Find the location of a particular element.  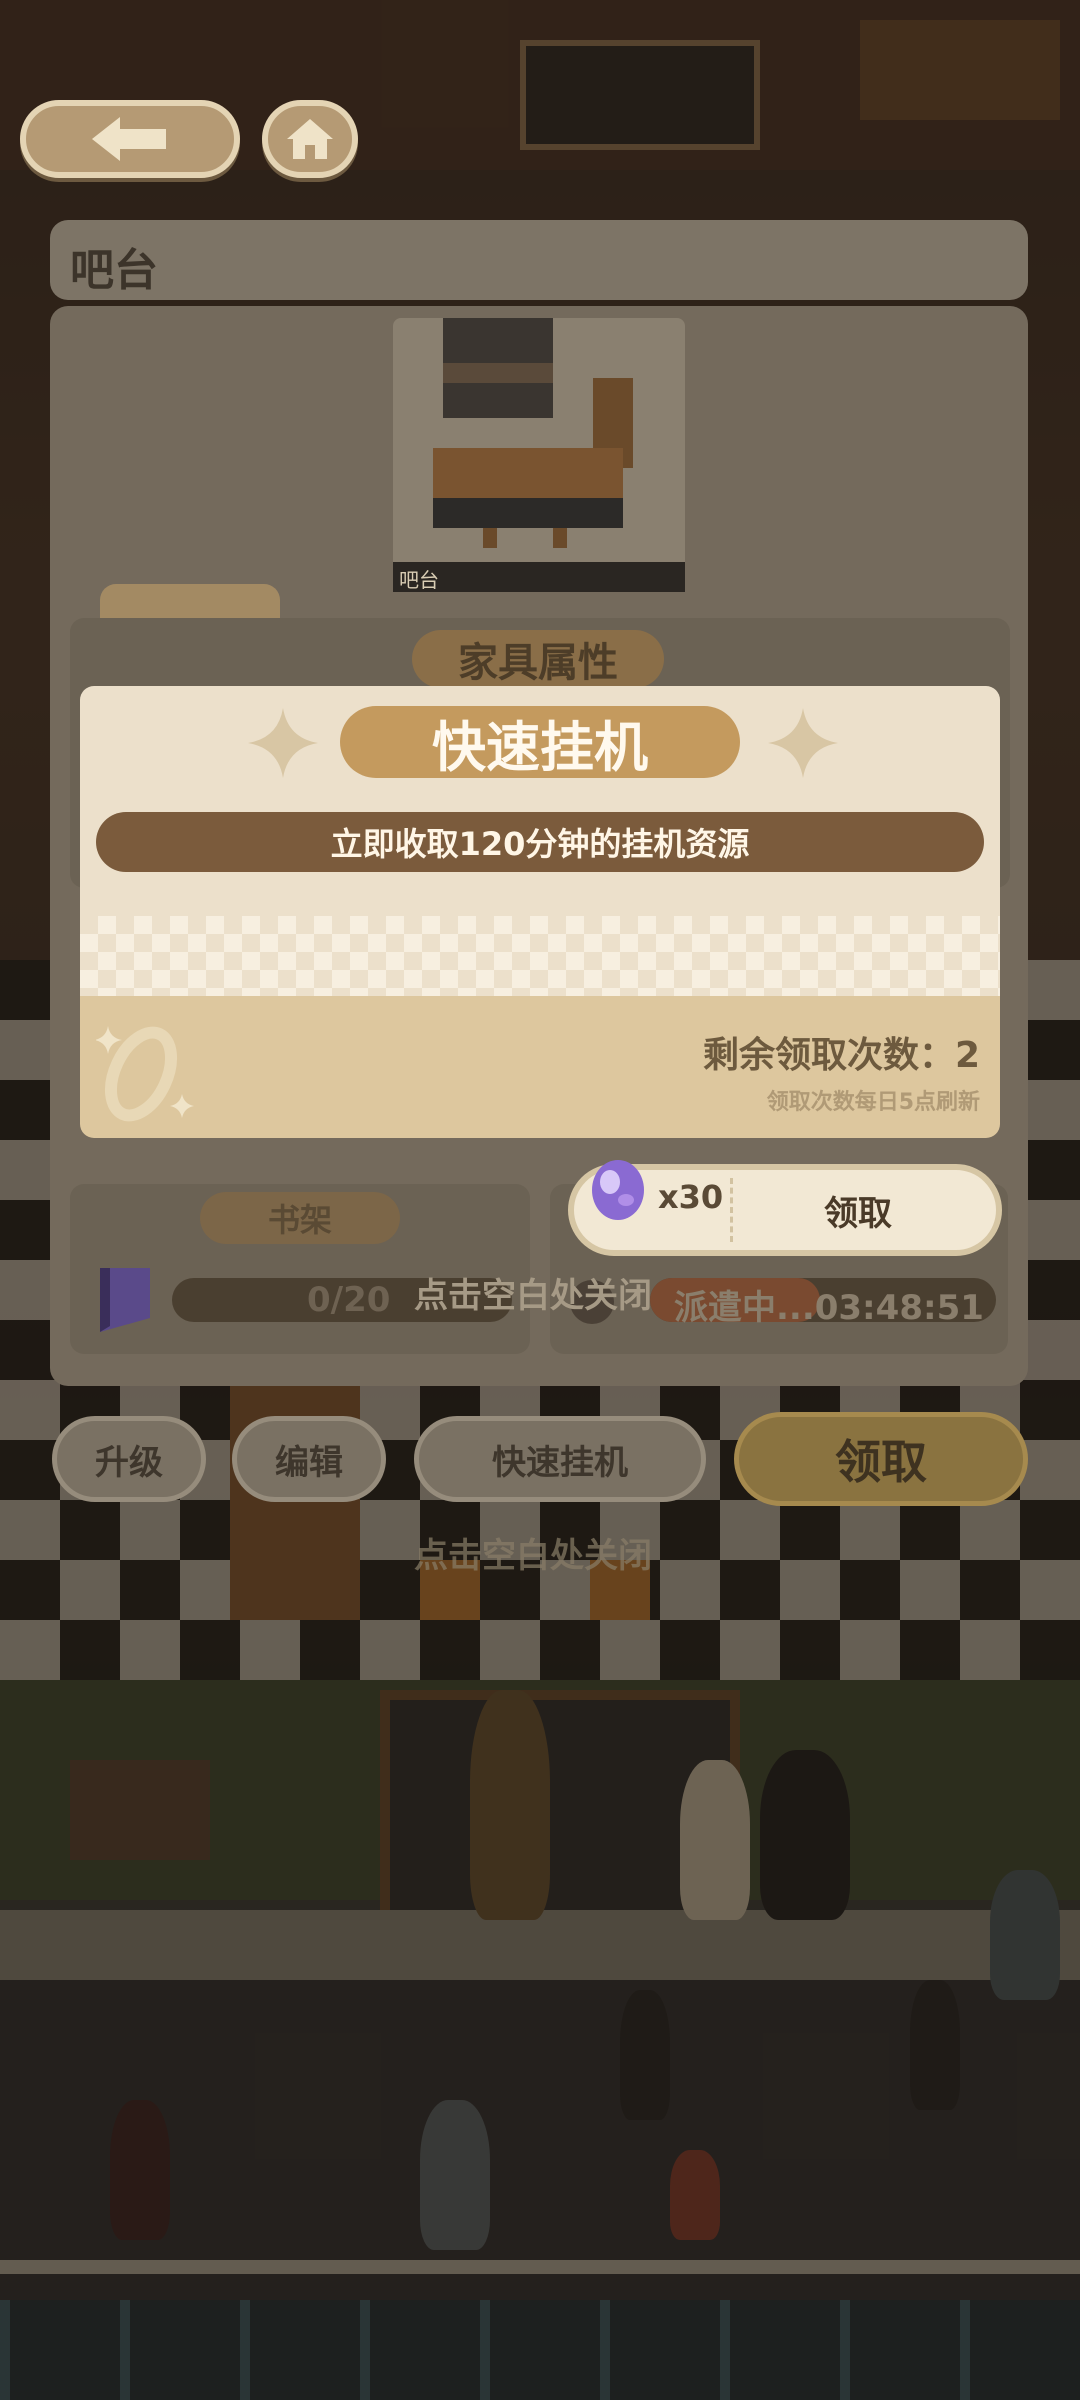

crystal-orb-icon is located at coordinates (618, 1190).